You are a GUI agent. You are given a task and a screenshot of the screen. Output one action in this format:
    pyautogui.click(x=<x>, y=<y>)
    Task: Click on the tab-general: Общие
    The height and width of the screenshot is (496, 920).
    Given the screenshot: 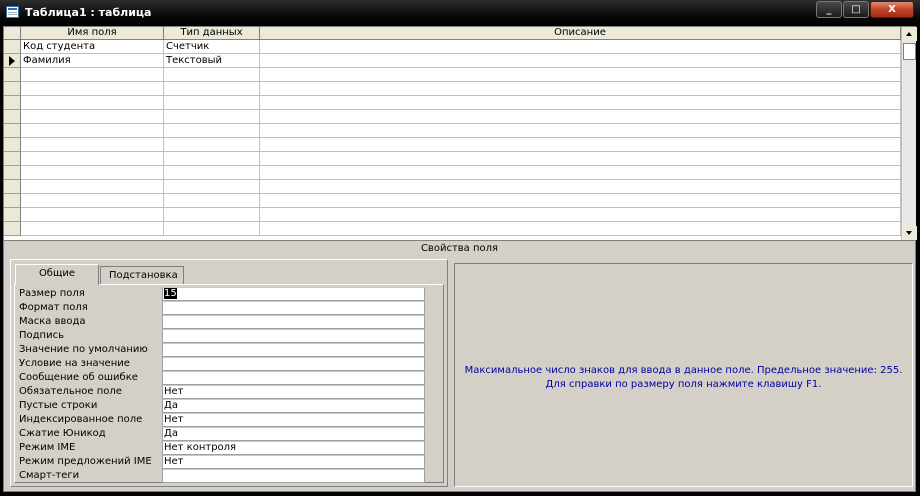 What is the action you would take?
    pyautogui.click(x=57, y=274)
    